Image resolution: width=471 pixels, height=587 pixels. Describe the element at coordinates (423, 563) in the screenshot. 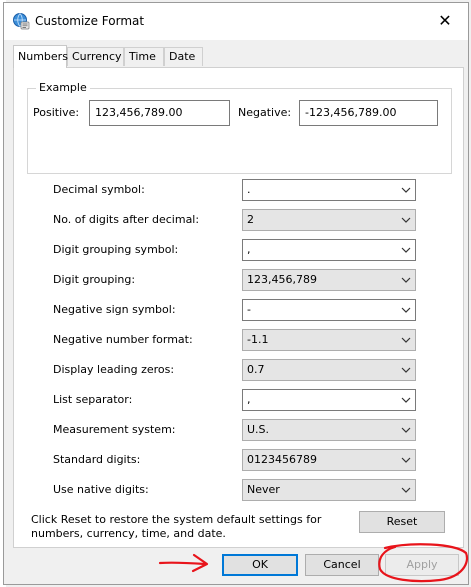

I see `red-circle-annotation` at that location.